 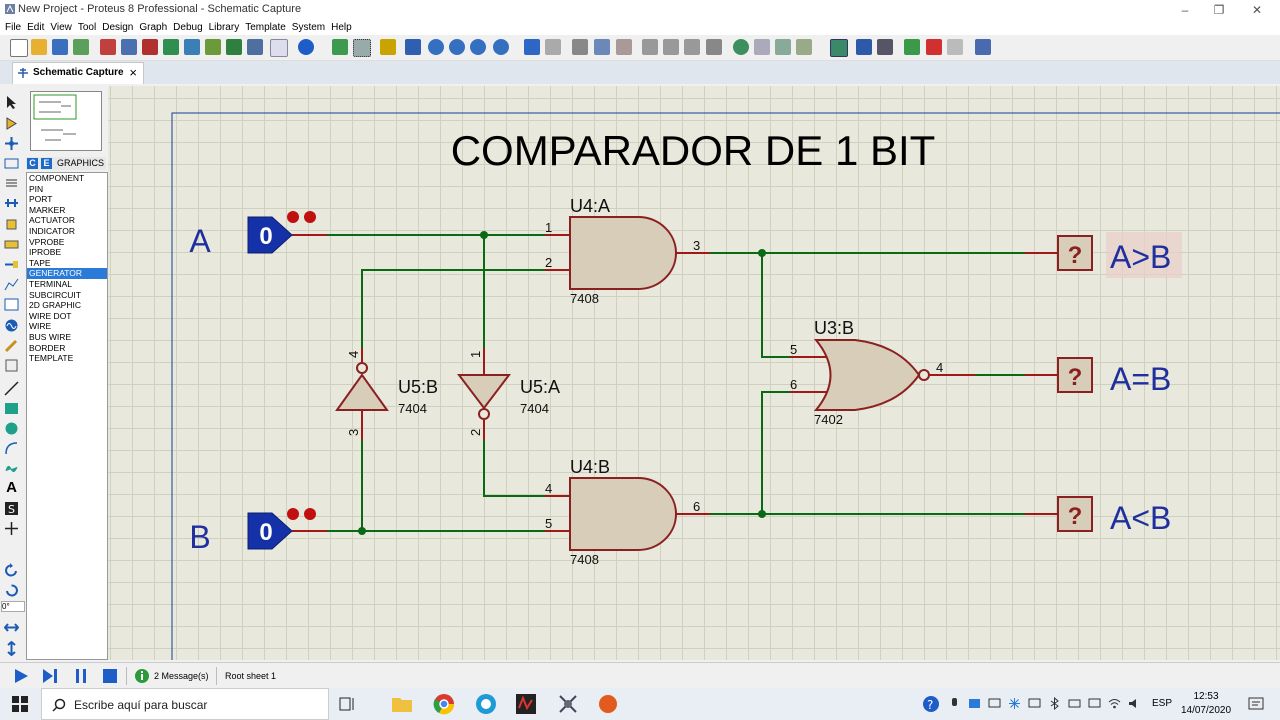 I want to click on paste-icon, so click(x=624, y=47).